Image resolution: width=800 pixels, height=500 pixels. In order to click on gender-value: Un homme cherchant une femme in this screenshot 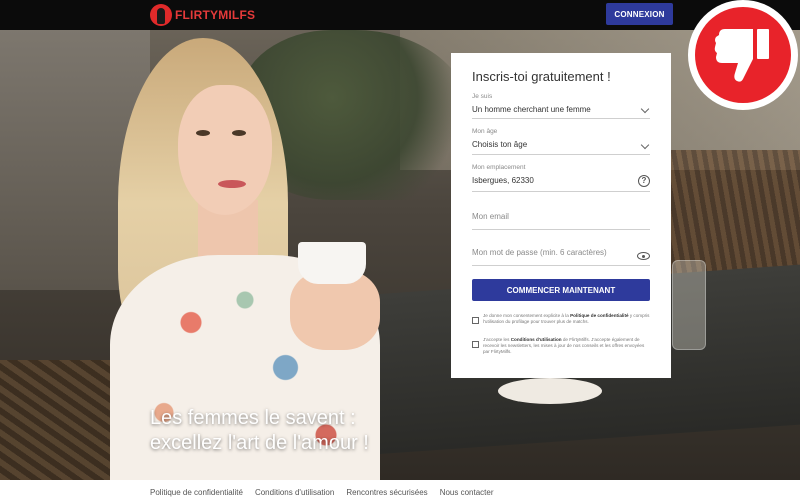, I will do `click(531, 109)`.